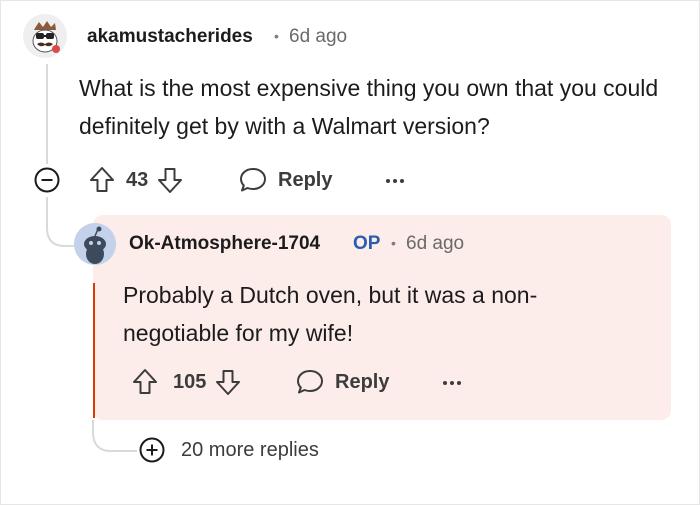 This screenshot has height=505, width=700. Describe the element at coordinates (367, 243) in the screenshot. I see `op-badge: OP` at that location.